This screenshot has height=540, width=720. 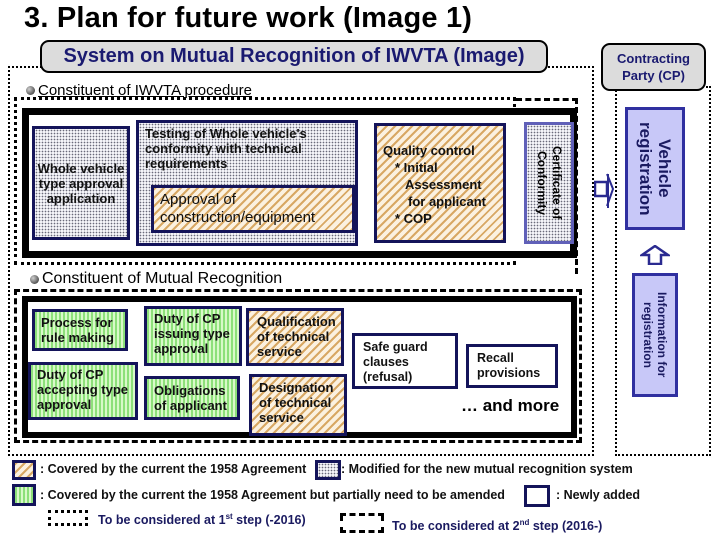 I want to click on quality-item: * Initial, so click(x=416, y=167).